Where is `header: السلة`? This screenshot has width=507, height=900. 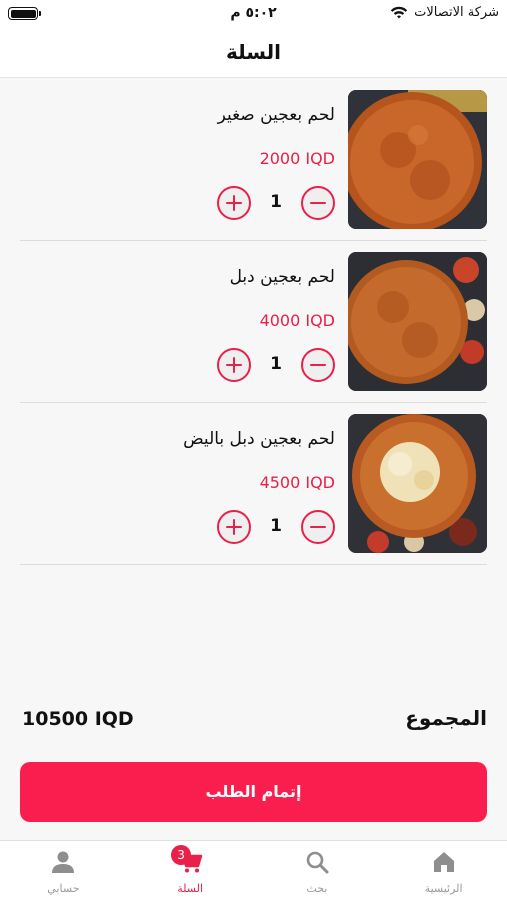 header: السلة is located at coordinates (253, 53).